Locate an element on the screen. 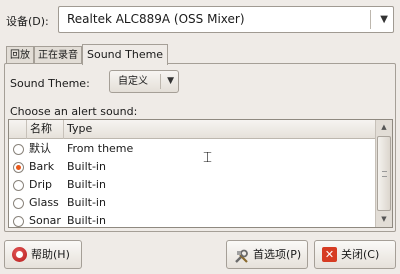 The width and height of the screenshot is (400, 274). list-row: Sonar Built-in is located at coordinates (192, 219).